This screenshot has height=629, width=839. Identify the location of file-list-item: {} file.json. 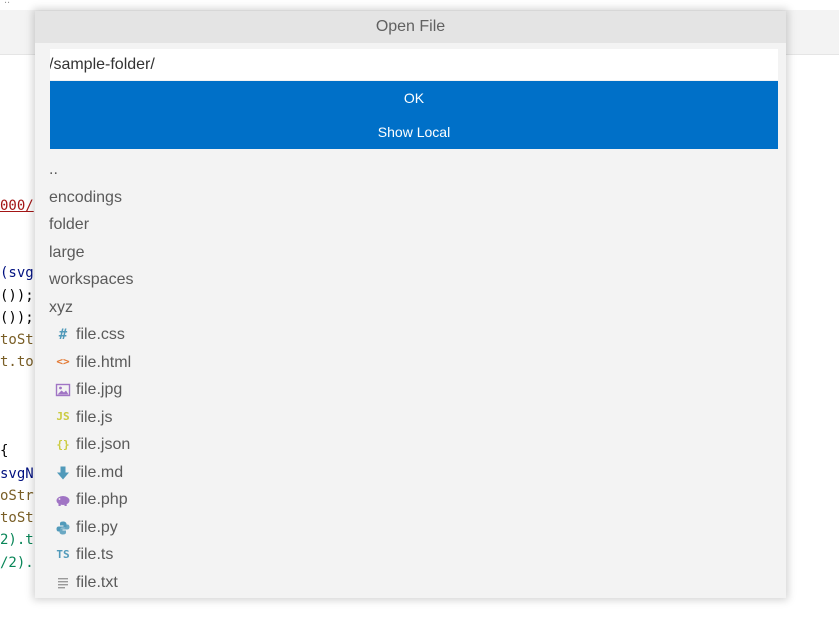
(410, 445).